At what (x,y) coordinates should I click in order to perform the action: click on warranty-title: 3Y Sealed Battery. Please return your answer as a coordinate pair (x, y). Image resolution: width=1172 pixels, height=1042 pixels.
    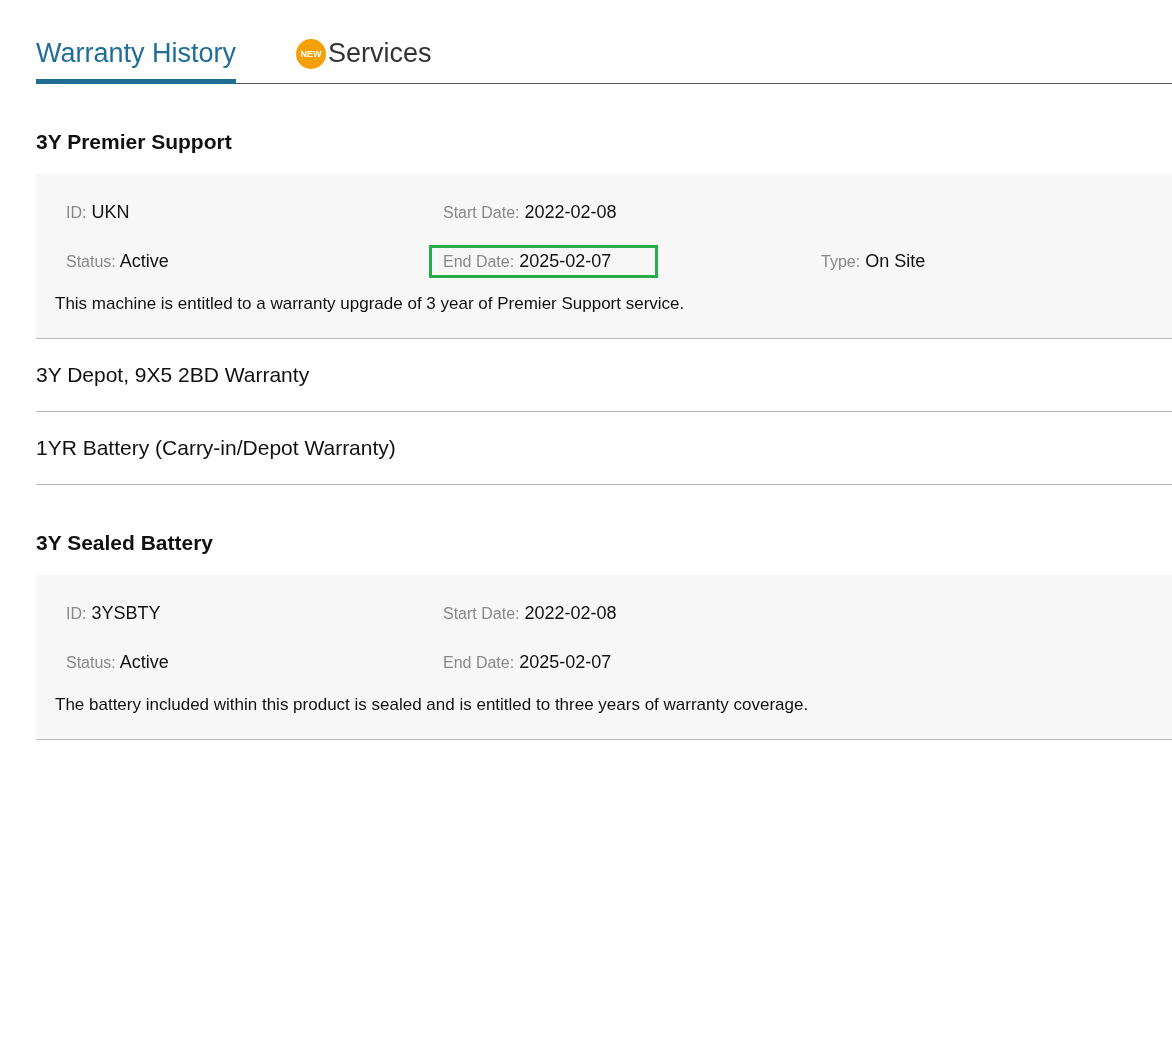
    Looking at the image, I should click on (604, 530).